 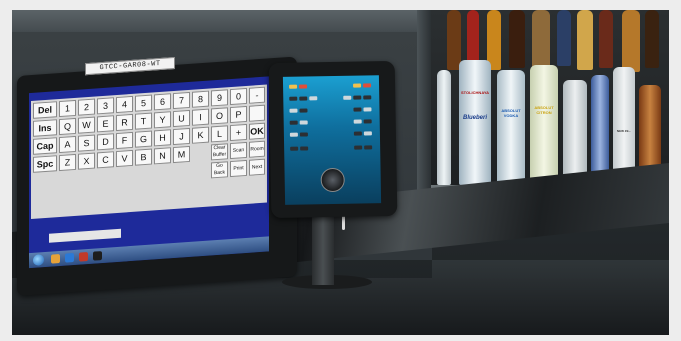 I want to click on key: O, so click(x=219, y=116).